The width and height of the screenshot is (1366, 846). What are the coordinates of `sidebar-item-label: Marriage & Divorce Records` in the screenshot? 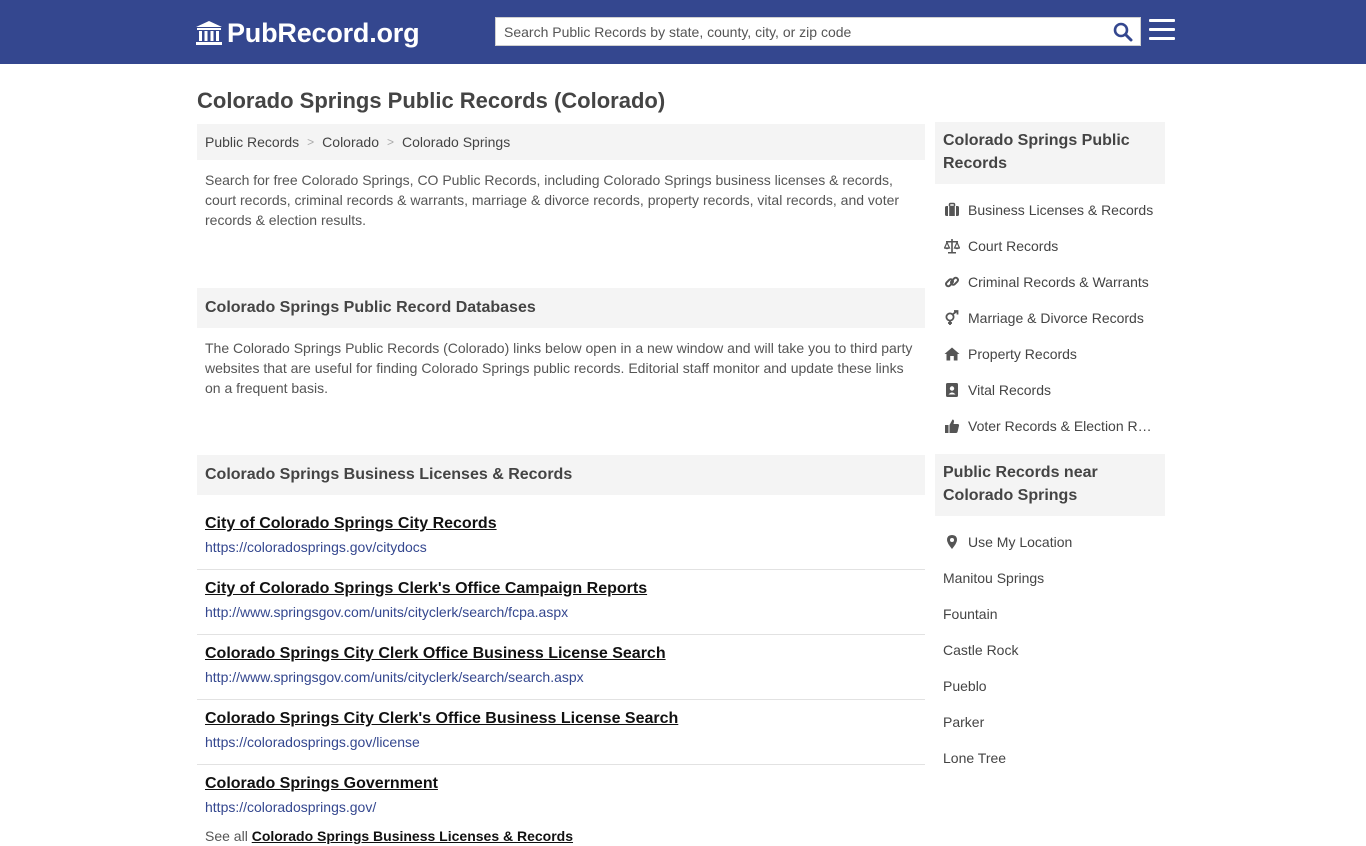 It's located at (1056, 318).